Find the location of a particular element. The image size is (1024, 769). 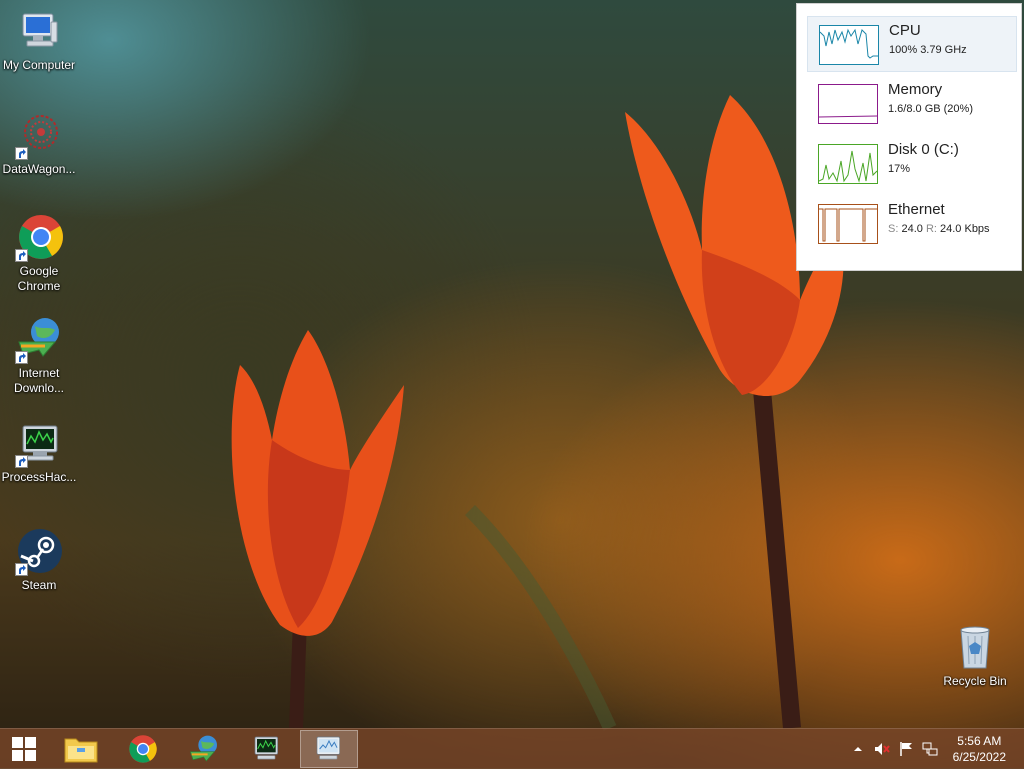

perf-item-value: 1.6/8.0 GB (20%) is located at coordinates (930, 109).